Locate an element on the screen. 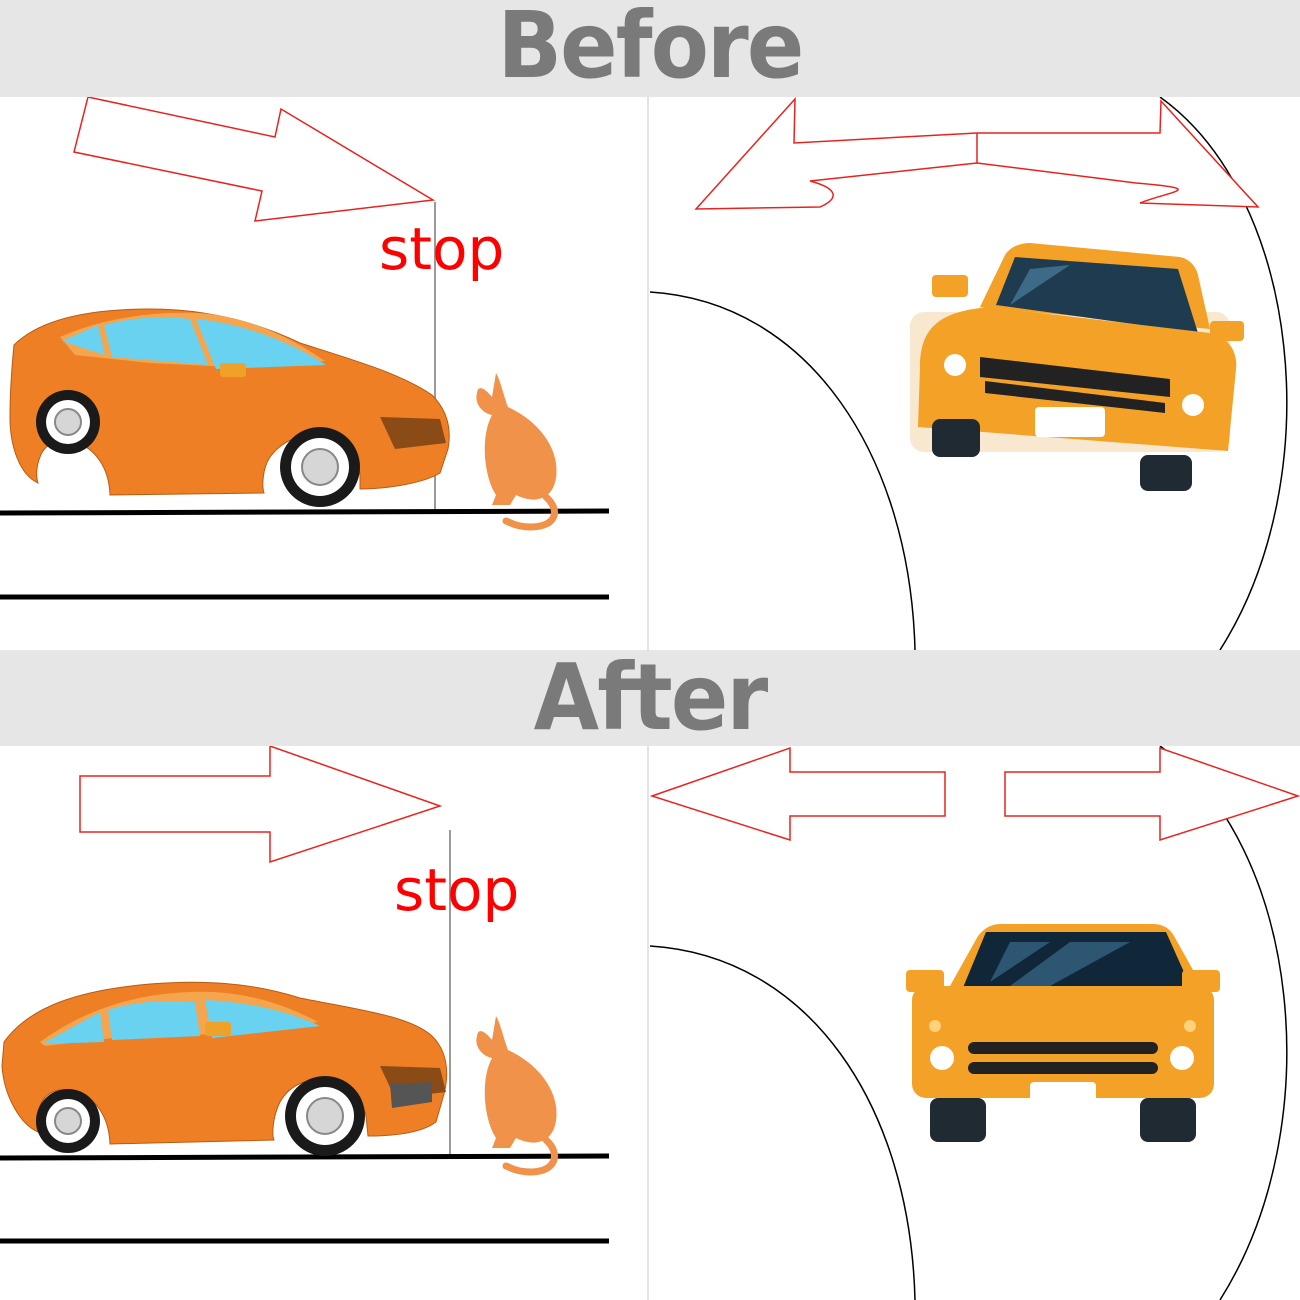  arrow-both-icon is located at coordinates (977, 153).